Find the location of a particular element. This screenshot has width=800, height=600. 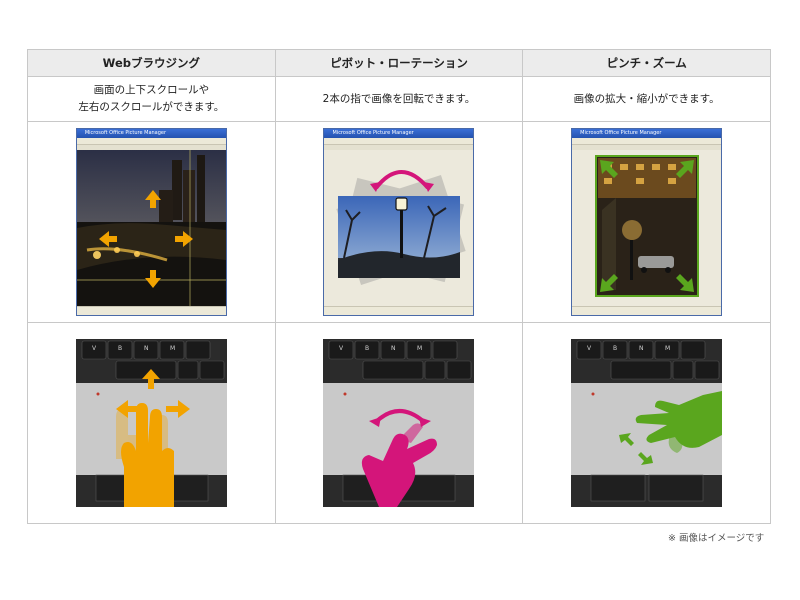

screenshot-pinch-zoom: Microsoft Office Picture Manager is located at coordinates (647, 222).